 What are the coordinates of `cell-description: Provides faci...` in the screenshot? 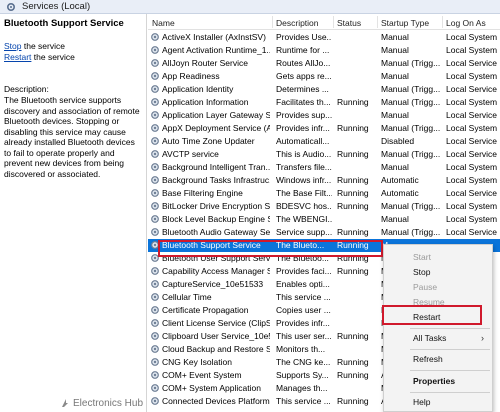 It's located at (304, 271).